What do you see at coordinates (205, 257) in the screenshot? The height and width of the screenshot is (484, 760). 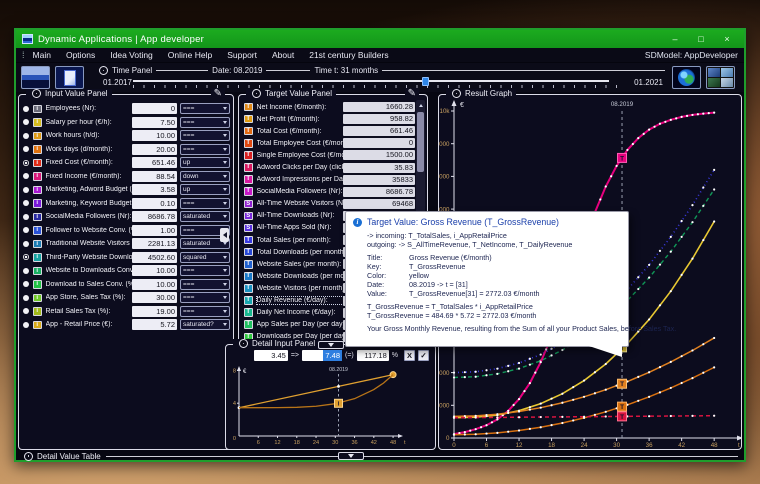 I see `trend-dropdown: squared` at bounding box center [205, 257].